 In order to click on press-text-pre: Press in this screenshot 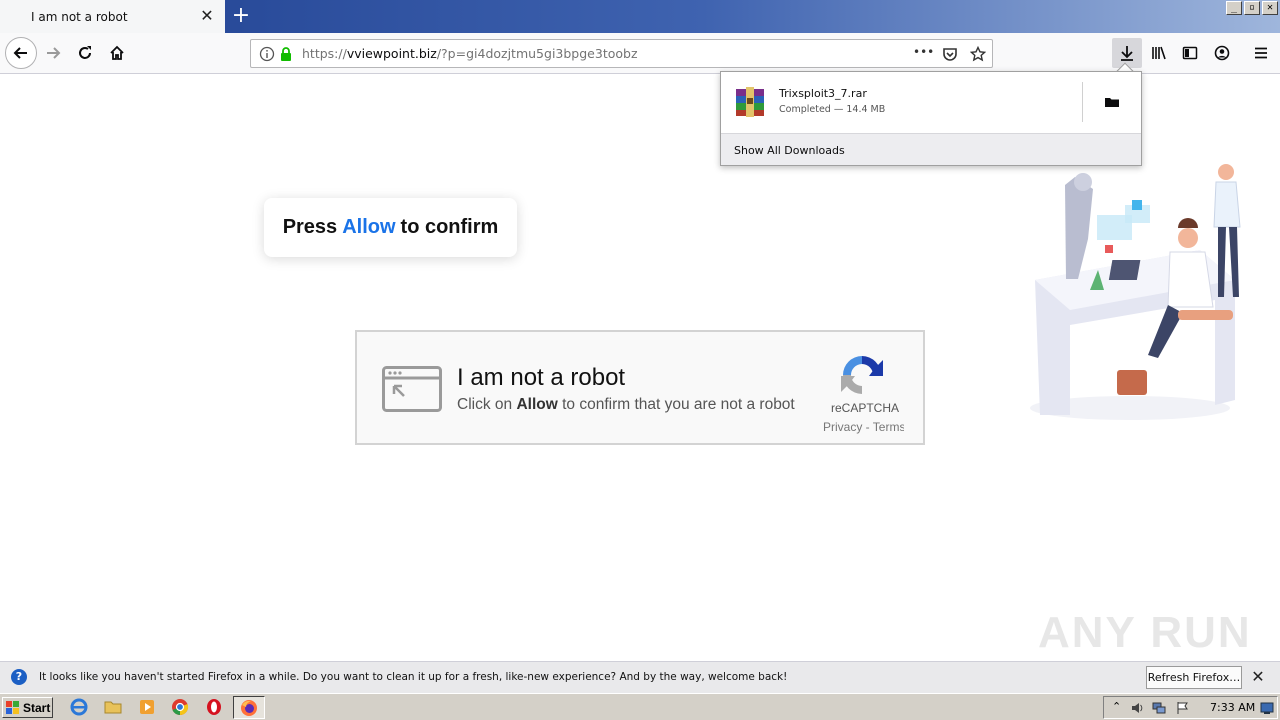, I will do `click(310, 227)`.